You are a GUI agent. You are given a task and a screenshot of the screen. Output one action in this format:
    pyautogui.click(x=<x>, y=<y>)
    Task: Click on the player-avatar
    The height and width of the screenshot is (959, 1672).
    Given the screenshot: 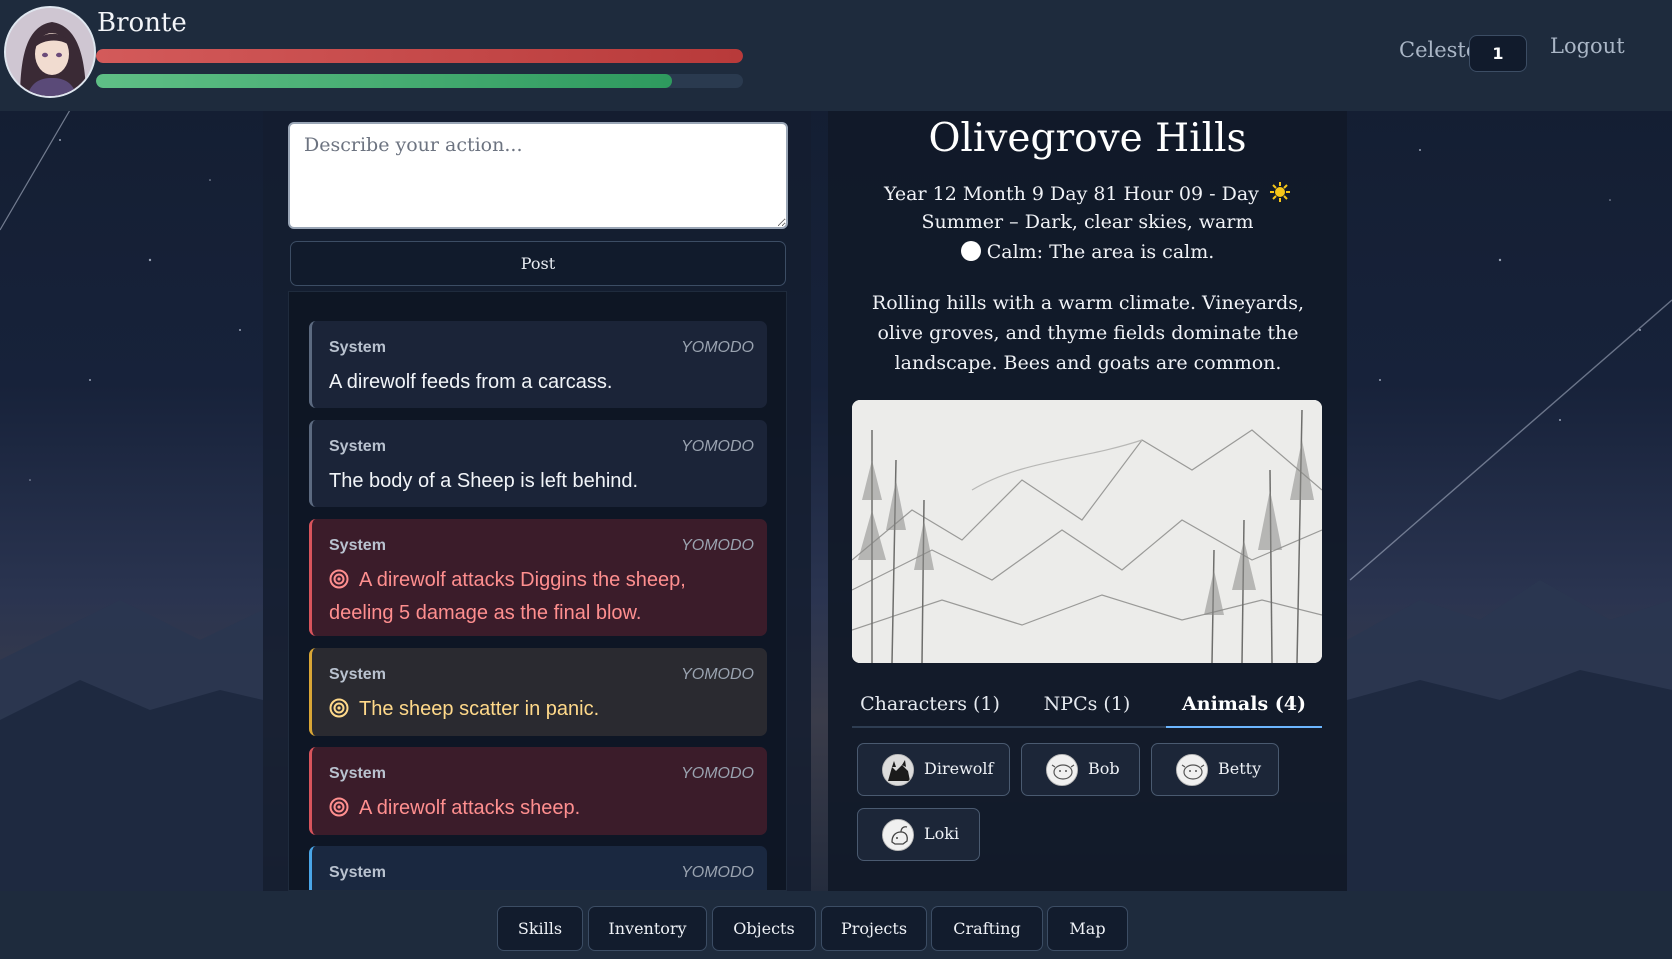 What is the action you would take?
    pyautogui.click(x=50, y=52)
    